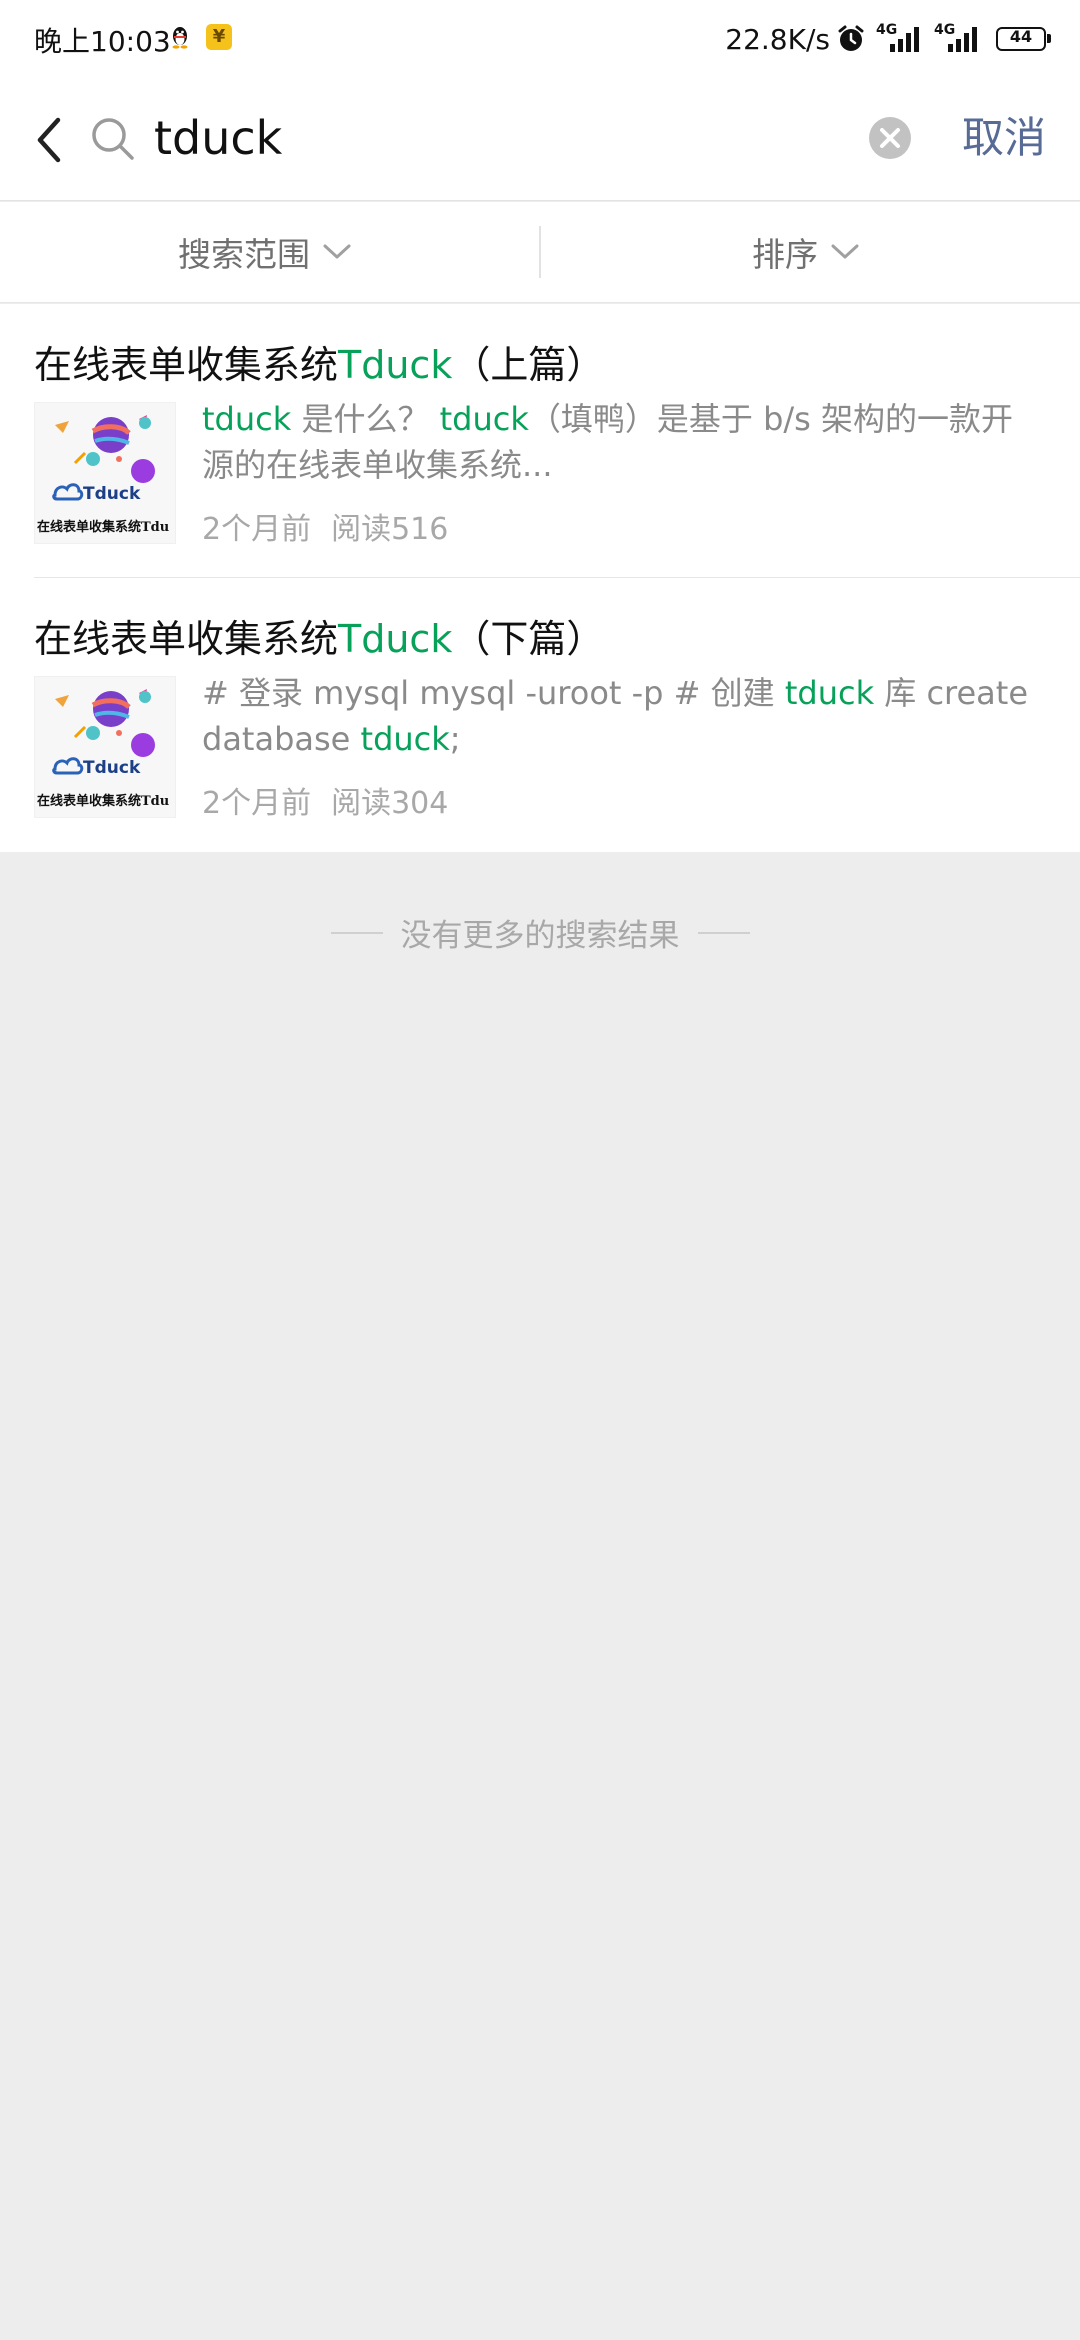  What do you see at coordinates (219, 37) in the screenshot?
I see `payment-icon: ¥` at bounding box center [219, 37].